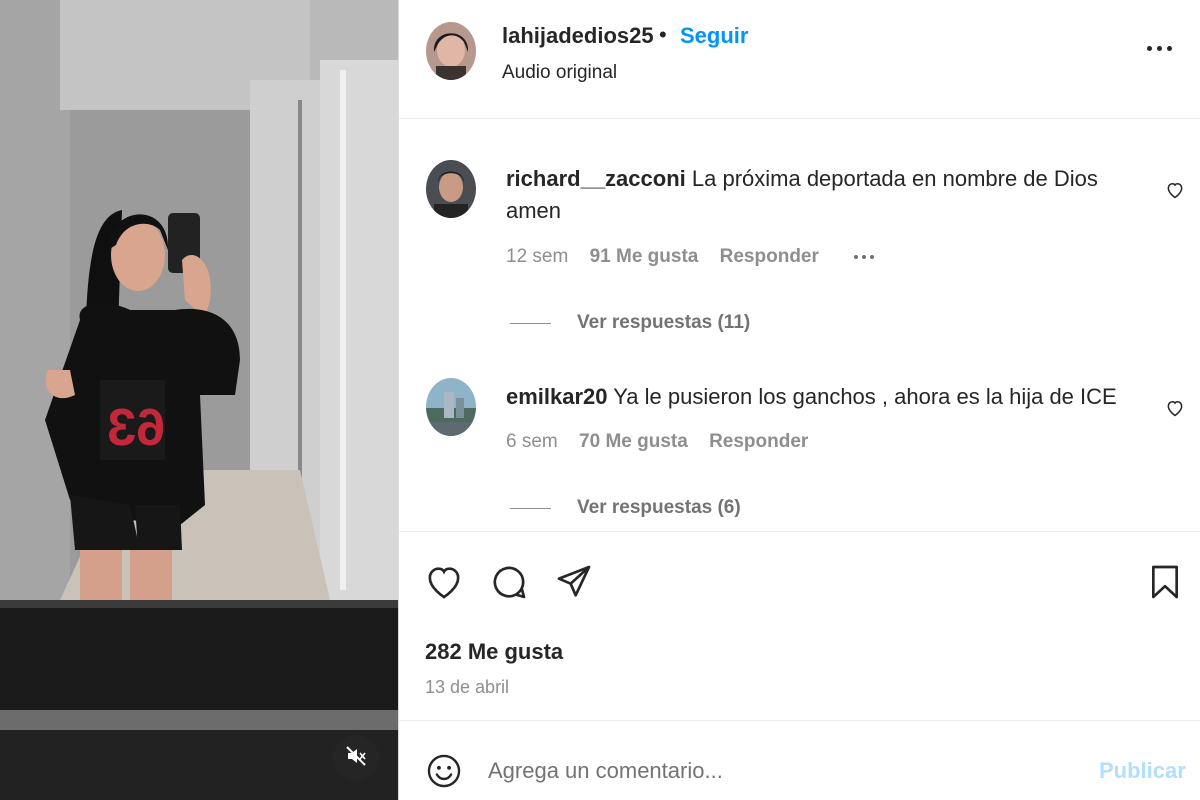  Describe the element at coordinates (532, 441) in the screenshot. I see `comment-age: 6 sem` at that location.